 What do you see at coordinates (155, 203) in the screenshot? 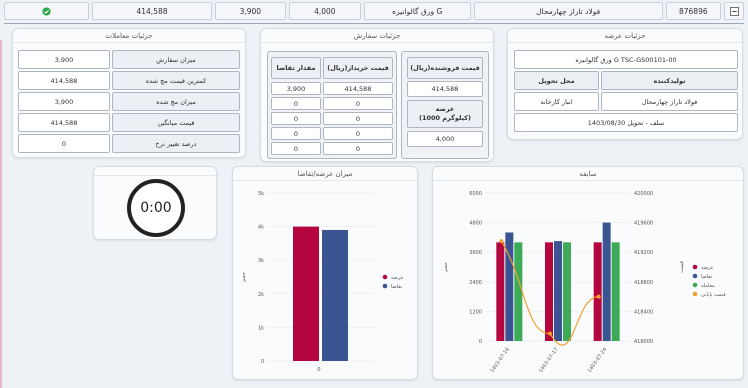
I see `timer-card: 0:00` at bounding box center [155, 203].